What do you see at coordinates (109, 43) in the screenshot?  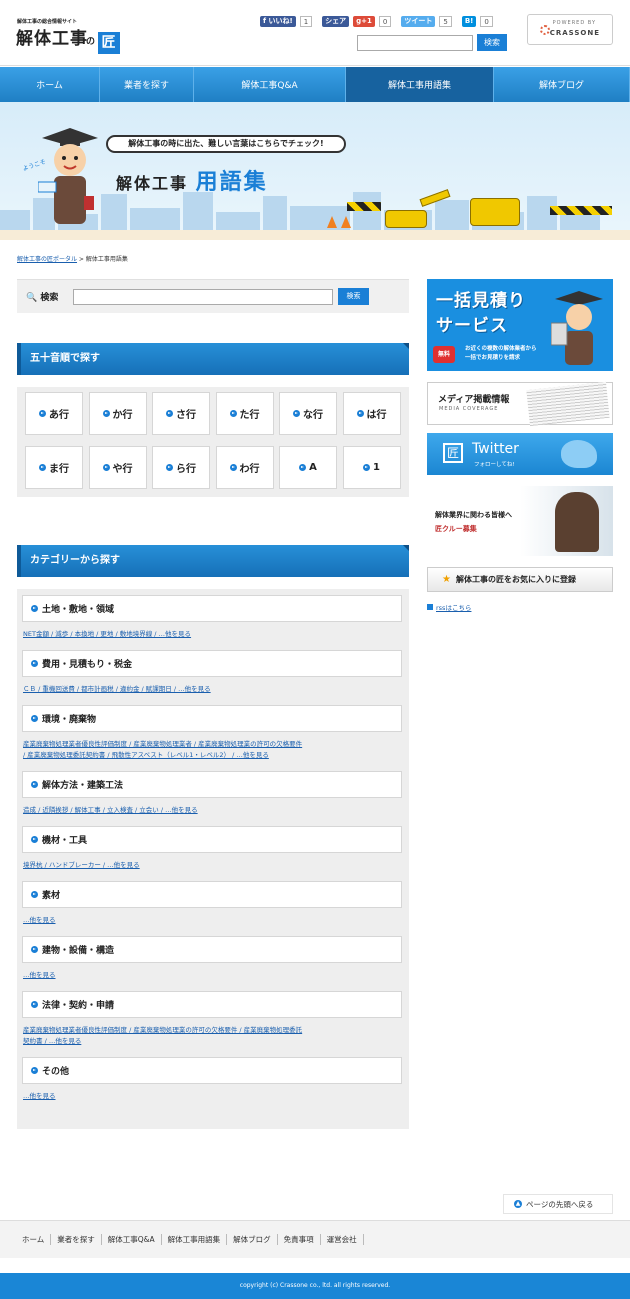 I see `logo-mark: 匠` at bounding box center [109, 43].